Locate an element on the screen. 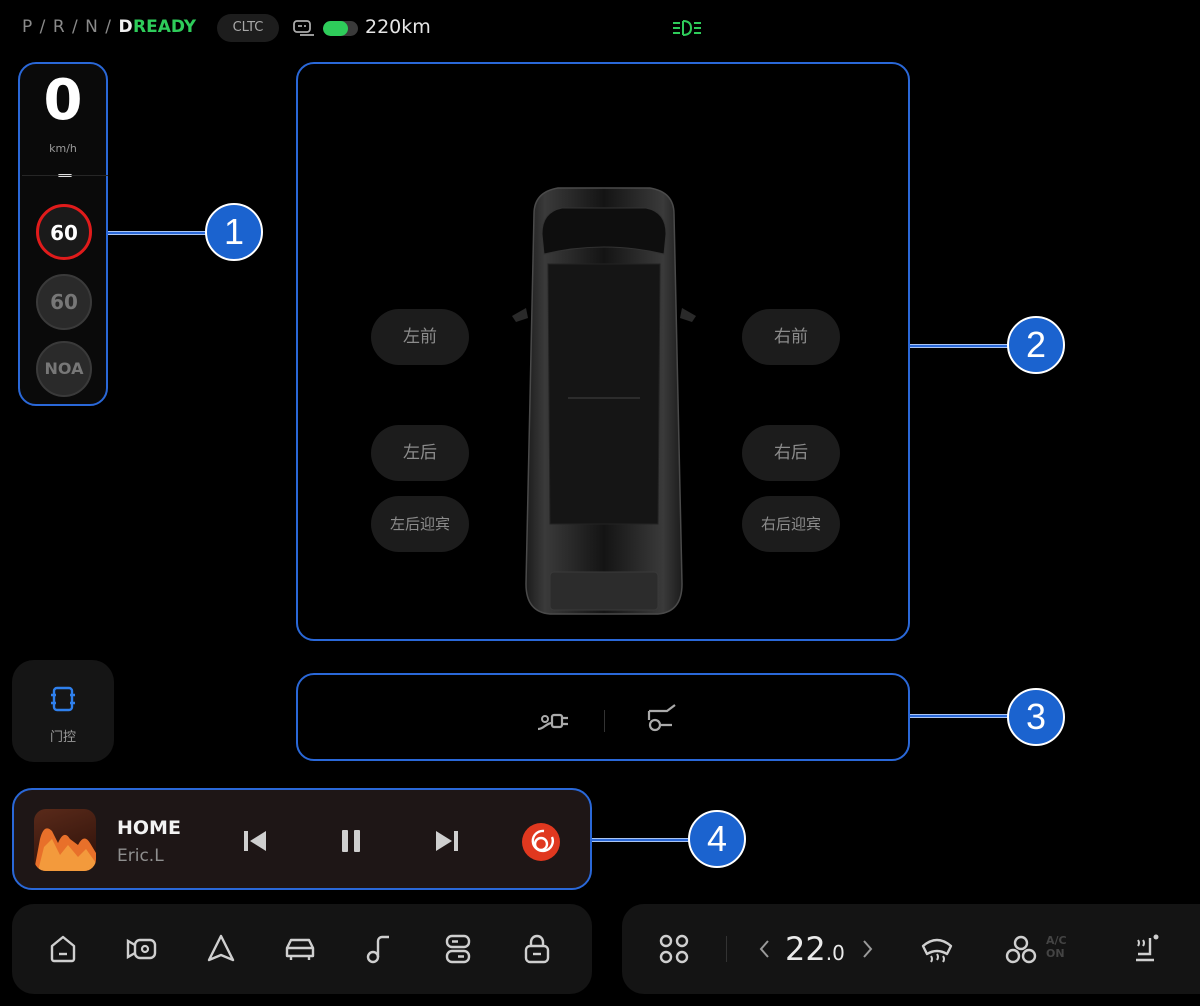  door-rear-right-welcome-button: 右后迎宾 is located at coordinates (791, 524).